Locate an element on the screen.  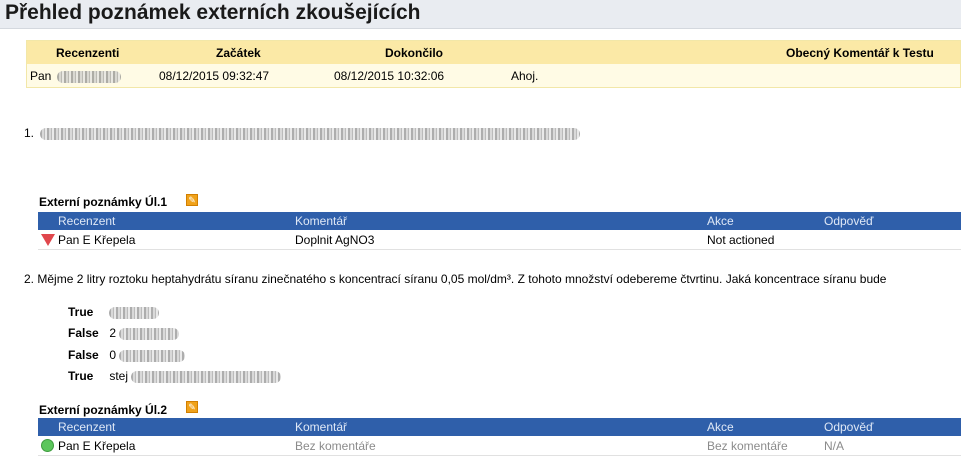
answer-row: True stej is located at coordinates (175, 376).